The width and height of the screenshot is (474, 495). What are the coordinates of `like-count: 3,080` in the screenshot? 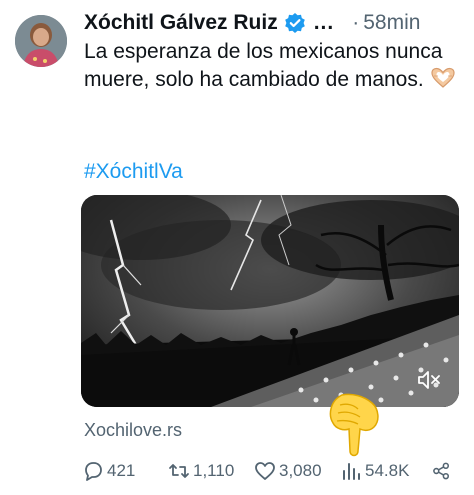 It's located at (300, 470).